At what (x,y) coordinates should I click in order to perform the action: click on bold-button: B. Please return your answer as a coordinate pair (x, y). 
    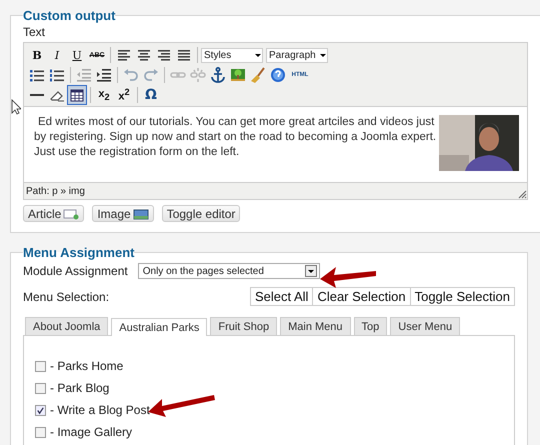
    Looking at the image, I should click on (37, 55).